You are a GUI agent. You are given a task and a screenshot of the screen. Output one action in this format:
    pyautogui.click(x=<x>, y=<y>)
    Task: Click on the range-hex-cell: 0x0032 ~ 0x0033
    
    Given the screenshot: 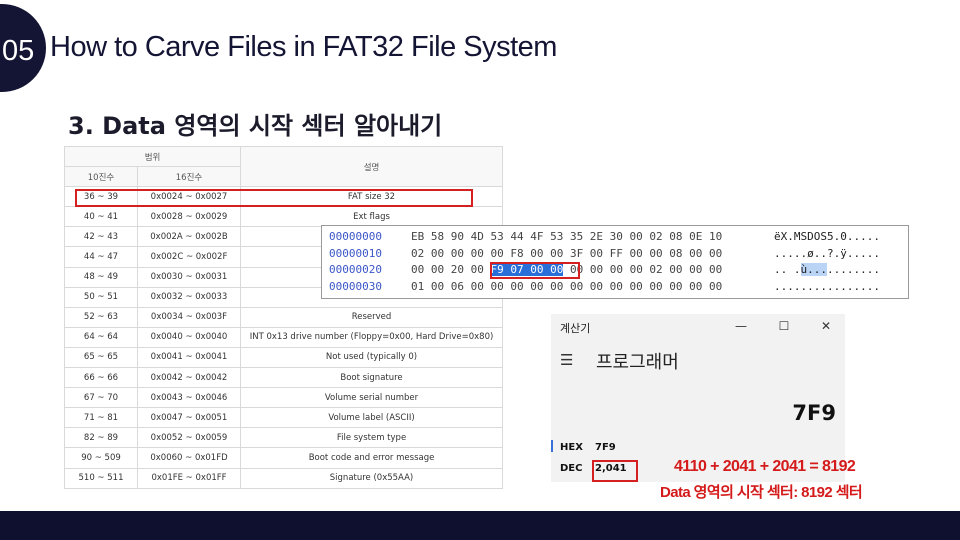 What is the action you would take?
    pyautogui.click(x=189, y=297)
    